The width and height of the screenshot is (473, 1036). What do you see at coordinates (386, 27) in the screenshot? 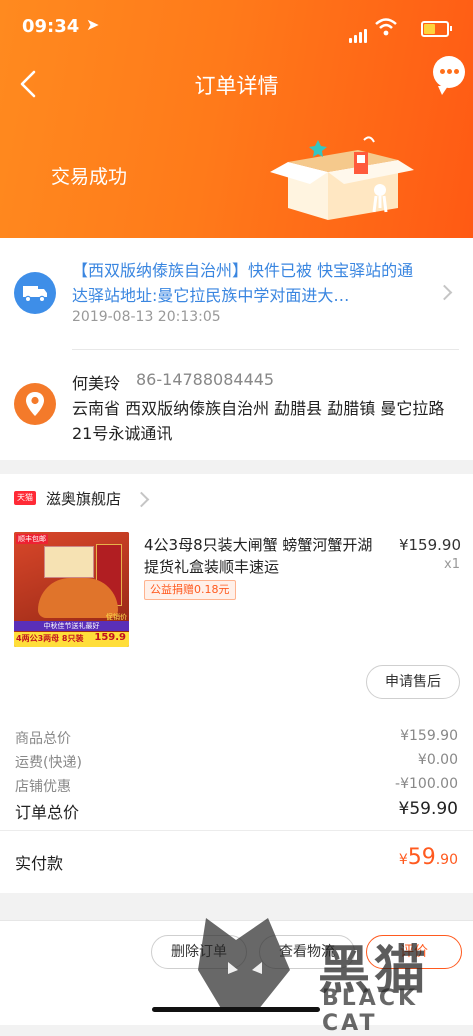
I see `wifi-icon` at bounding box center [386, 27].